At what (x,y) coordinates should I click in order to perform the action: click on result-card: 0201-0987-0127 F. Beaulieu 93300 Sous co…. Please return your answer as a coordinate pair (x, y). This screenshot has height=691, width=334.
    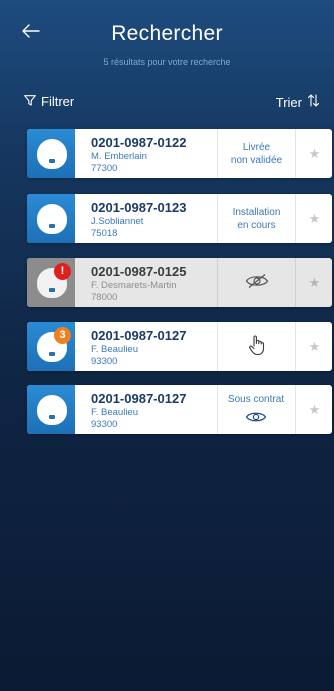
    Looking at the image, I should click on (179, 409).